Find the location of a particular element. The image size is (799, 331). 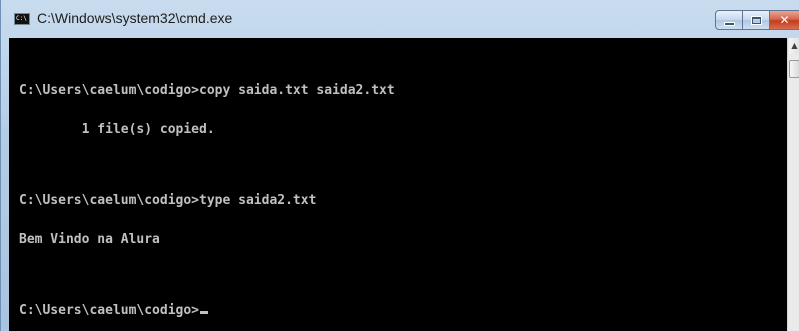

prompt-text: C:\Users\caelum\codigo> is located at coordinates (109, 310).